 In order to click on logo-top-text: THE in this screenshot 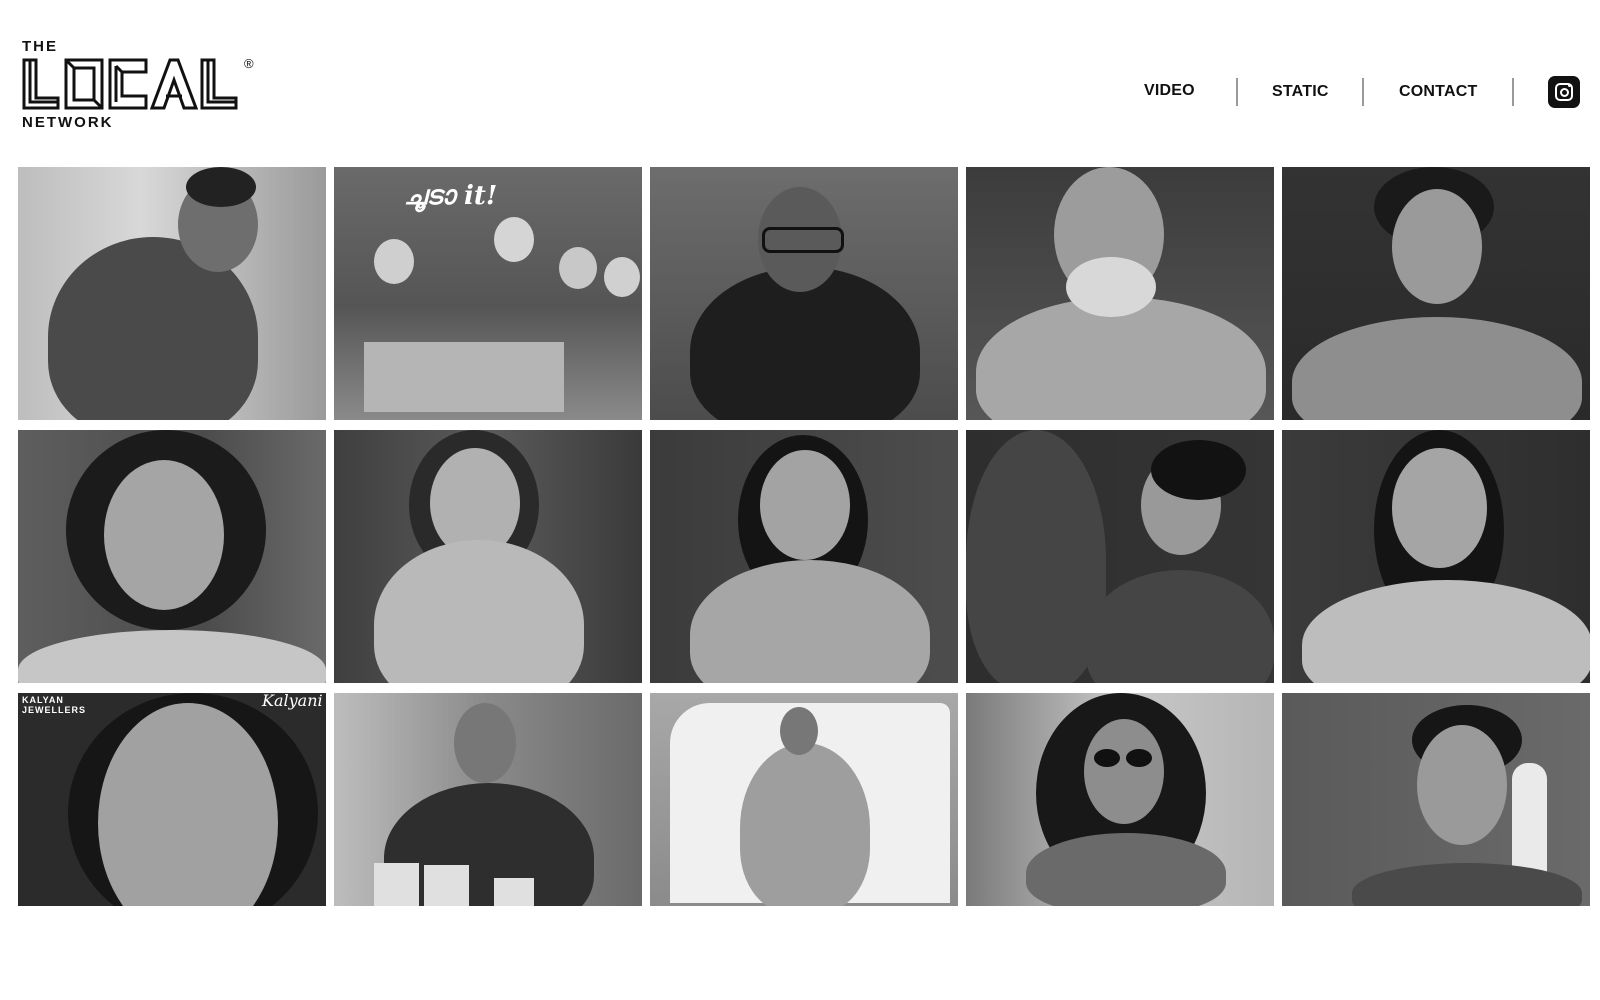, I will do `click(40, 46)`.